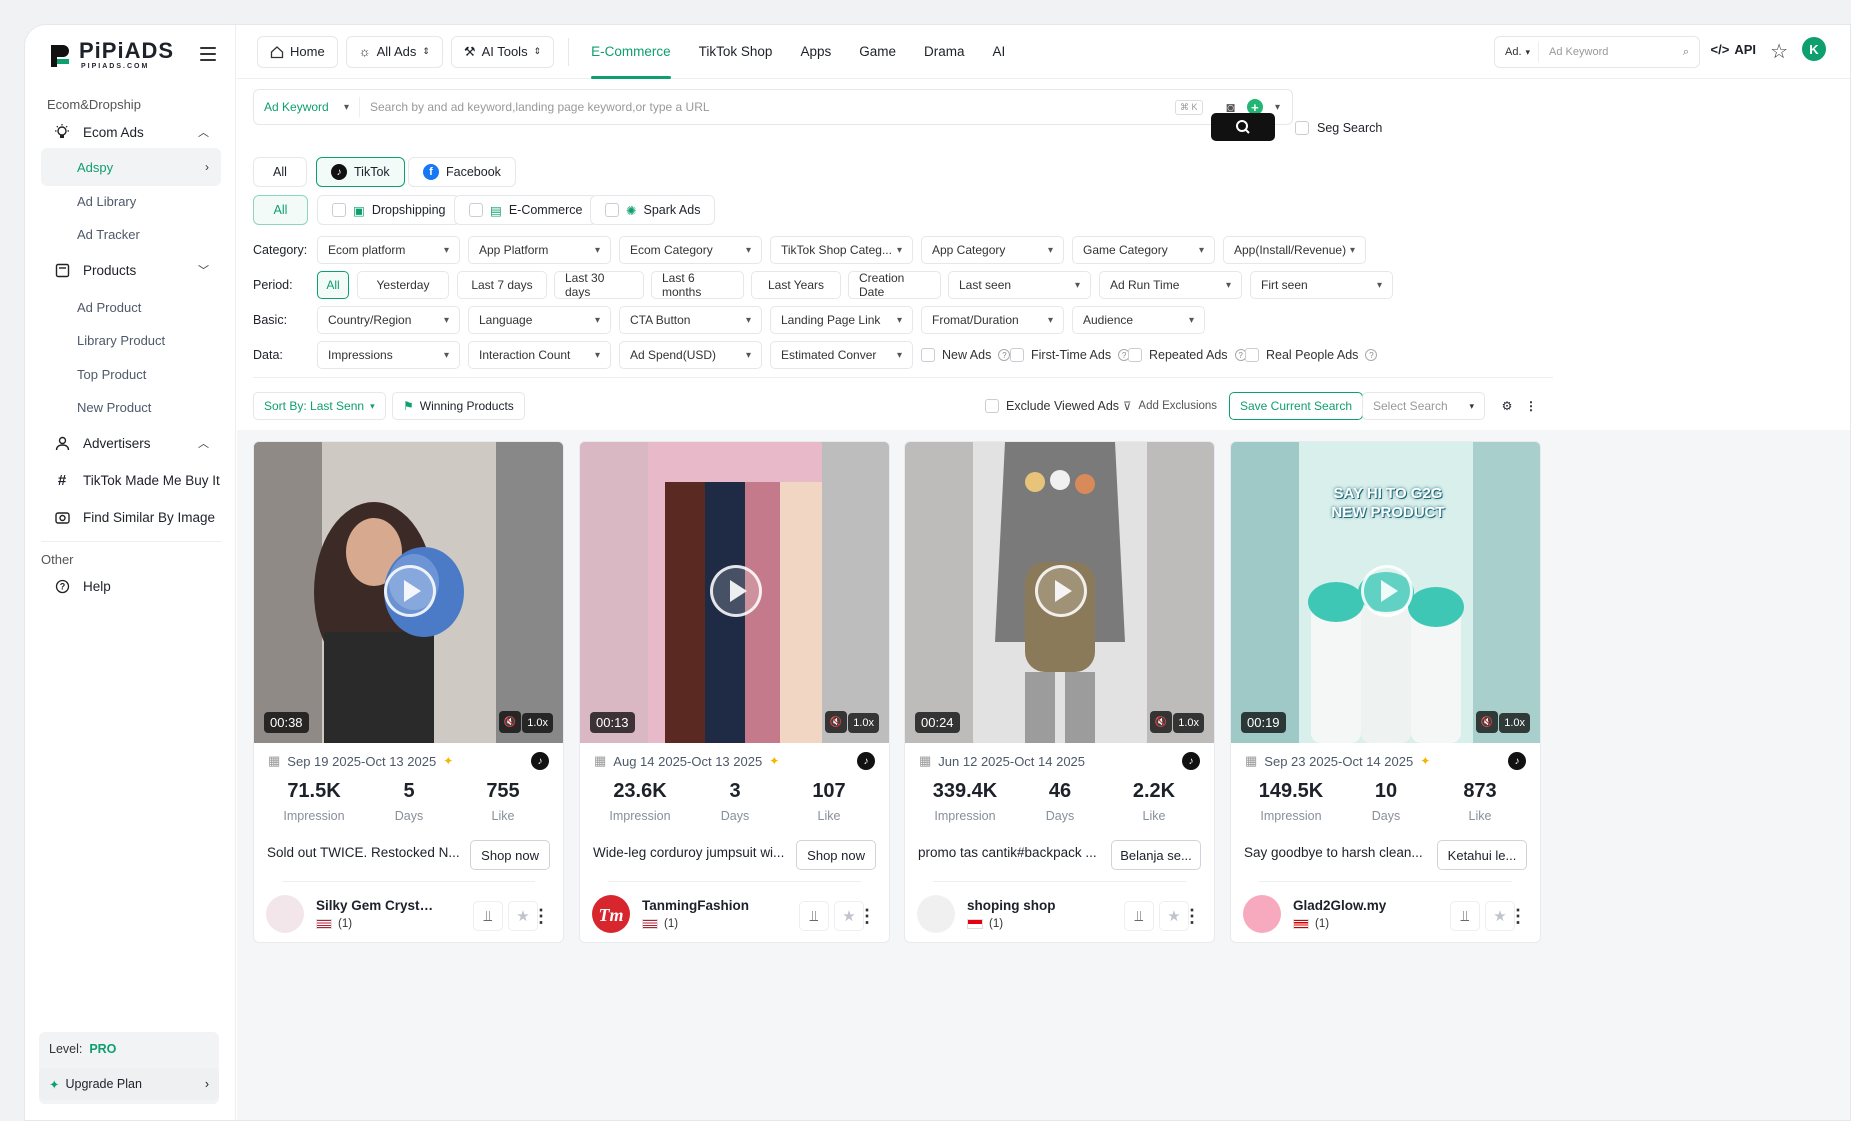 This screenshot has height=1121, width=1851. I want to click on settings-gear-icon: ⚙, so click(1507, 406).